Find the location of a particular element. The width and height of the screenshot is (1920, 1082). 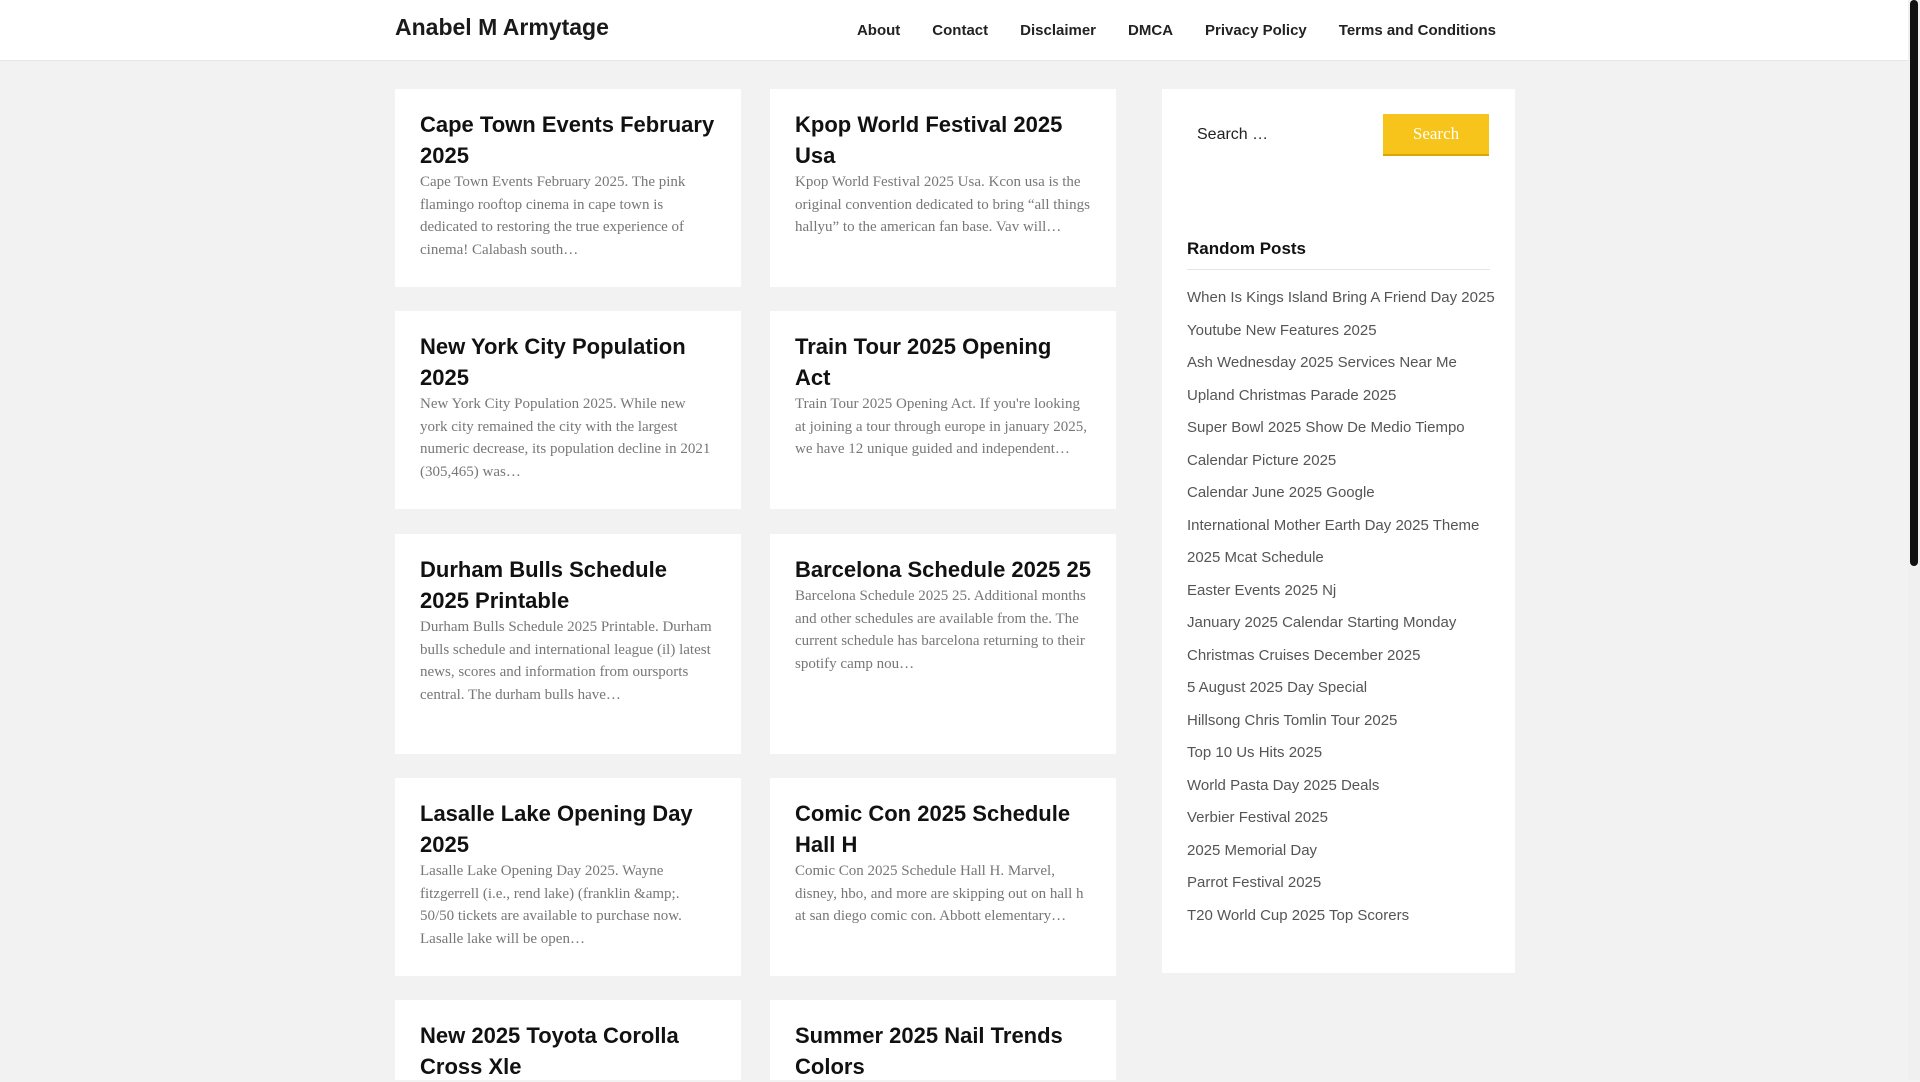

list-item: Upland Christmas Parade 2025 is located at coordinates (1338, 396).